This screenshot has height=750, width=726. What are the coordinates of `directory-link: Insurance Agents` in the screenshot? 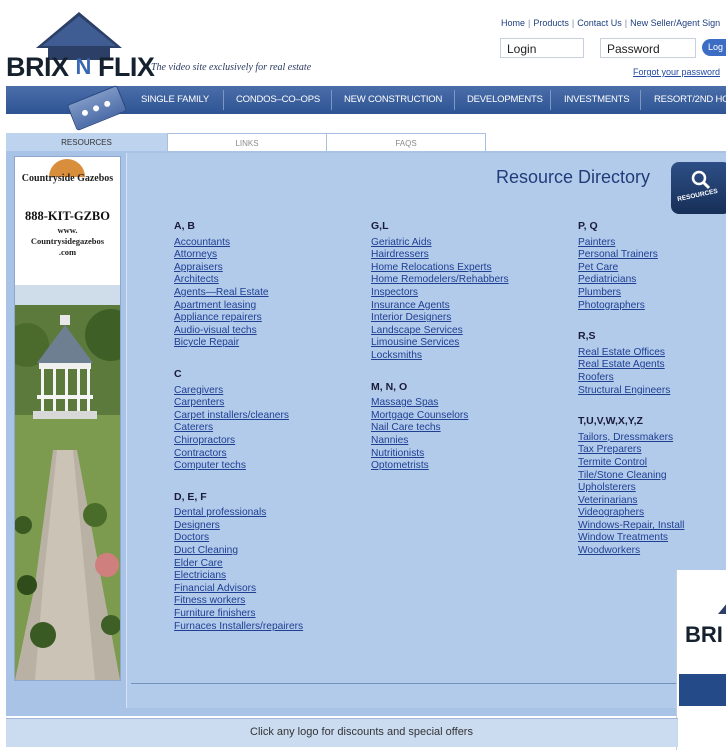 It's located at (466, 306).